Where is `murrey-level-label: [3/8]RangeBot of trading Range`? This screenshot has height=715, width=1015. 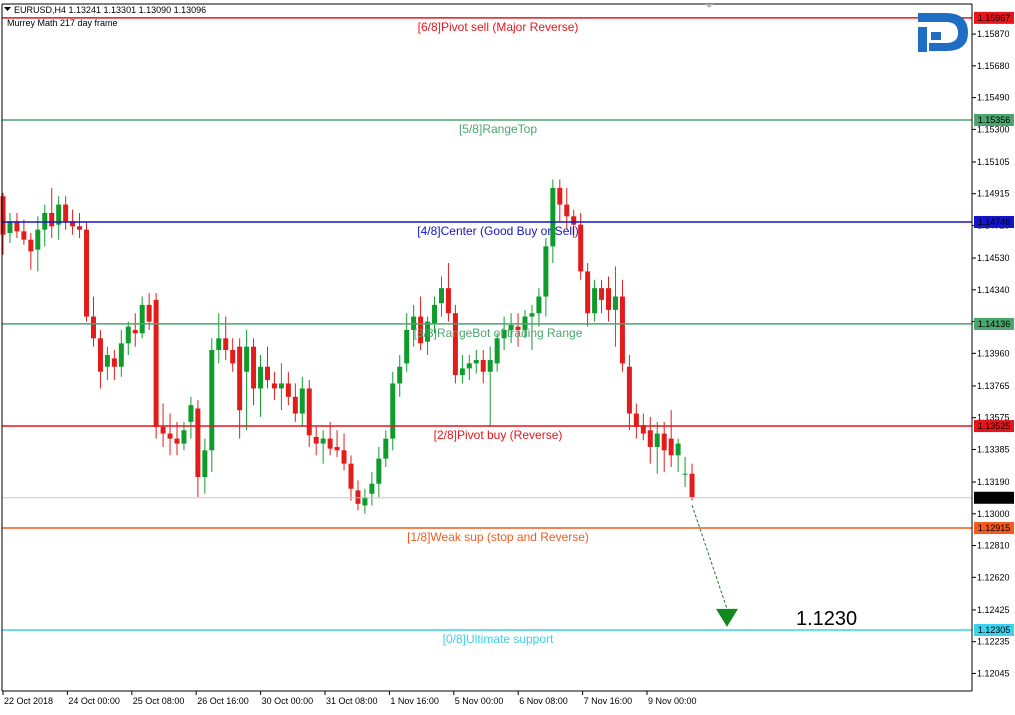
murrey-level-label: [3/8]RangeBot of trading Range is located at coordinates (498, 333).